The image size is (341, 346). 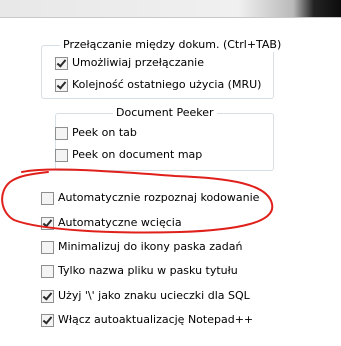 I want to click on peek-on-tab-checkbox, so click(x=61, y=133).